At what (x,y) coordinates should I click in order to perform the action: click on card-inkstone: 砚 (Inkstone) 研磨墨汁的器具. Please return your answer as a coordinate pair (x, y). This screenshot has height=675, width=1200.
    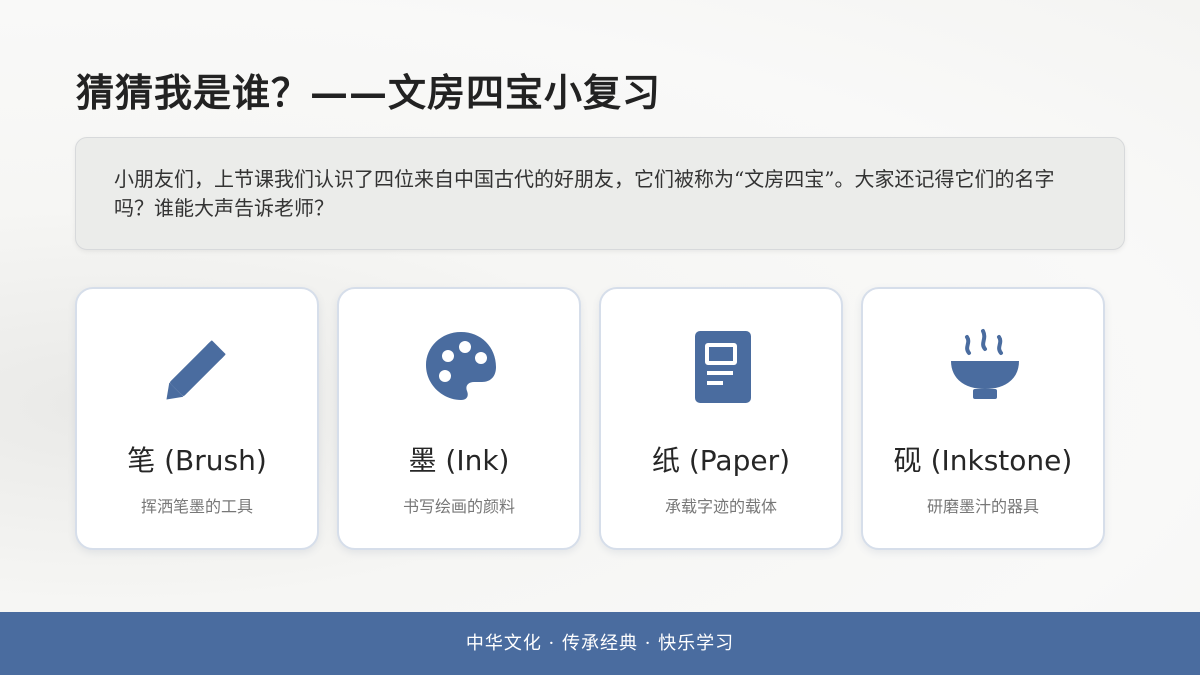
    Looking at the image, I should click on (983, 418).